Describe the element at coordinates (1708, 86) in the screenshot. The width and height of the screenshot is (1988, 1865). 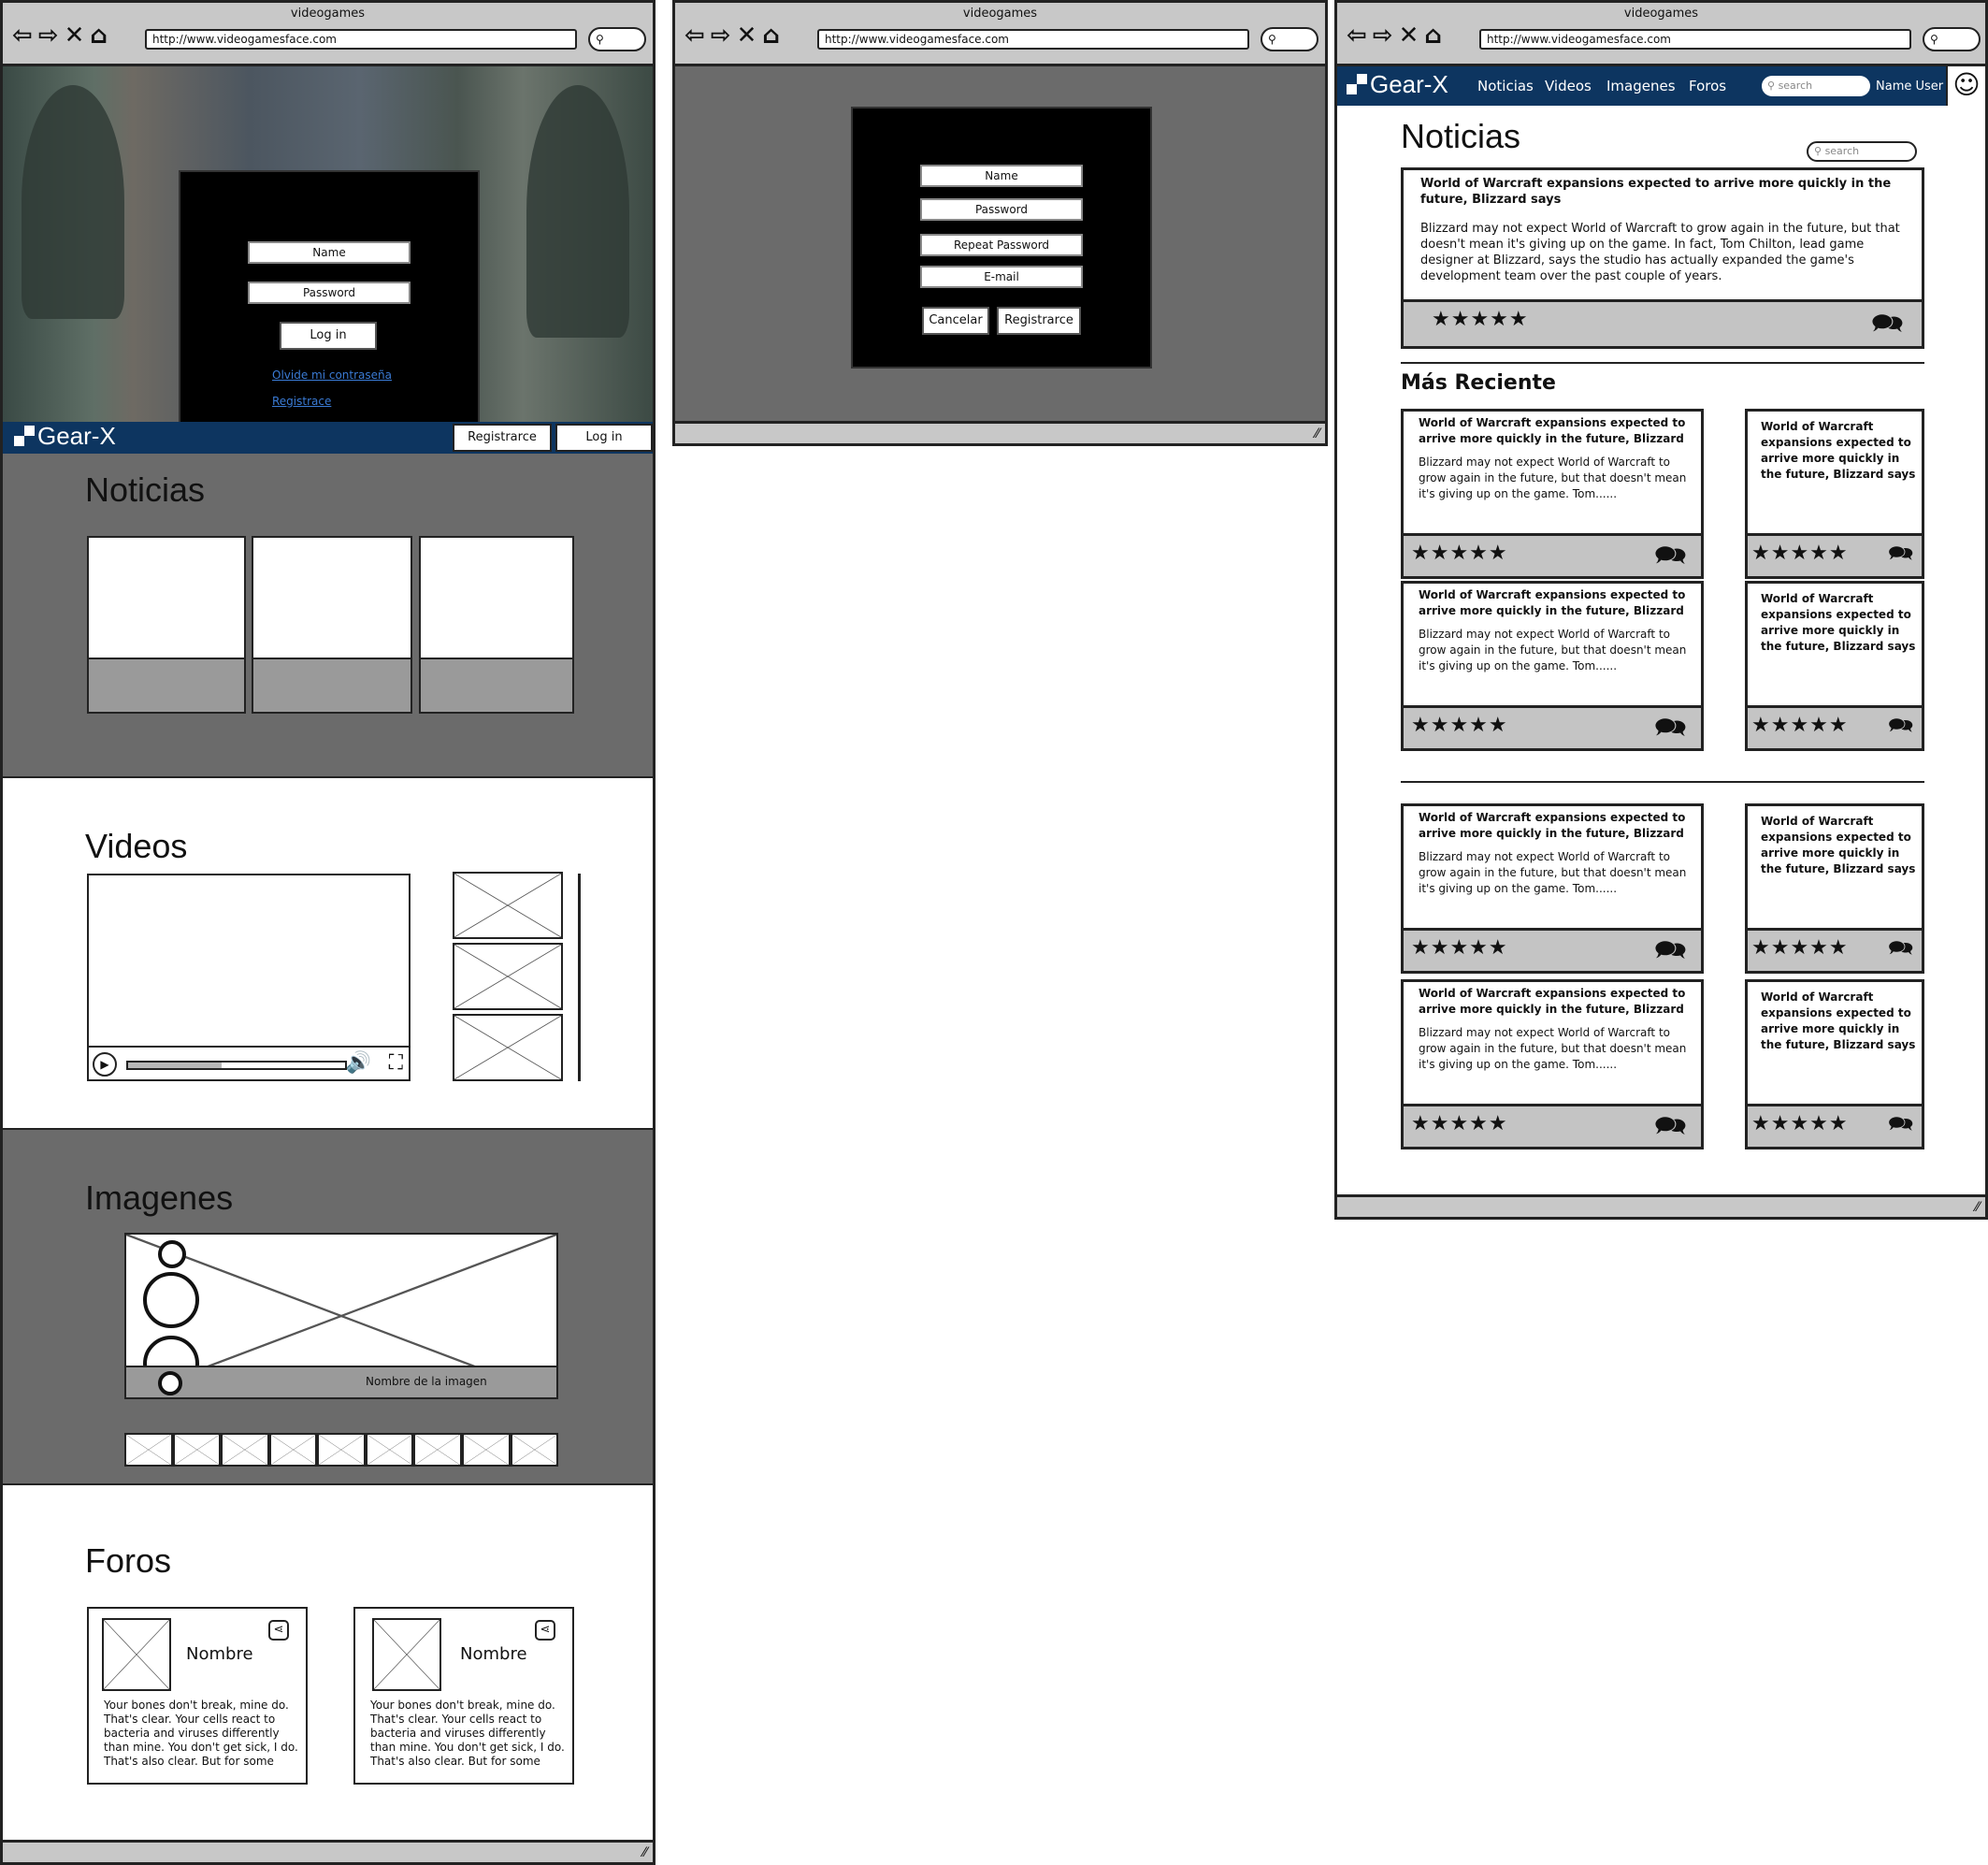
I see `nav-foros: Foros` at that location.